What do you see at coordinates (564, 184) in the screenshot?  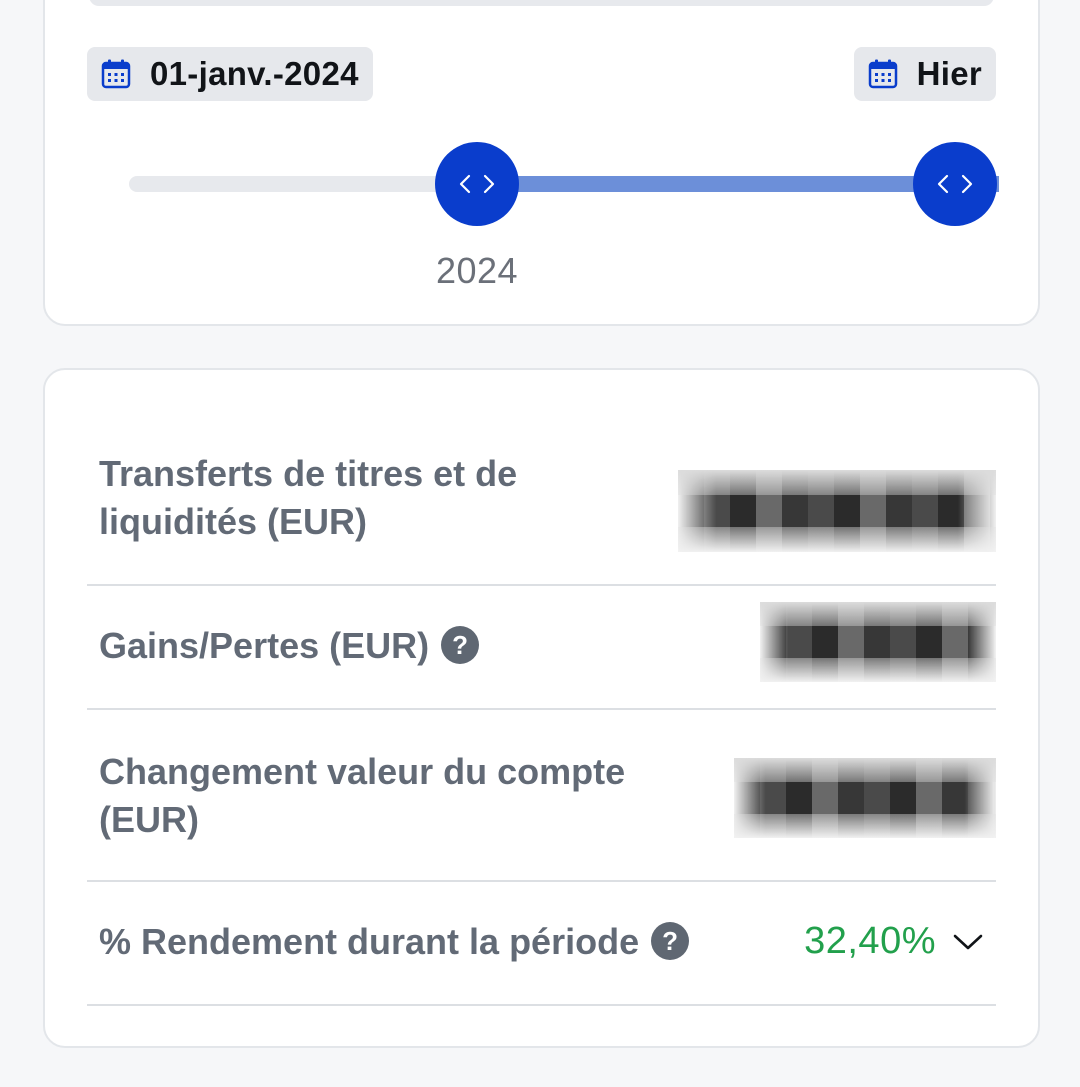 I see `date-range-slider-track` at bounding box center [564, 184].